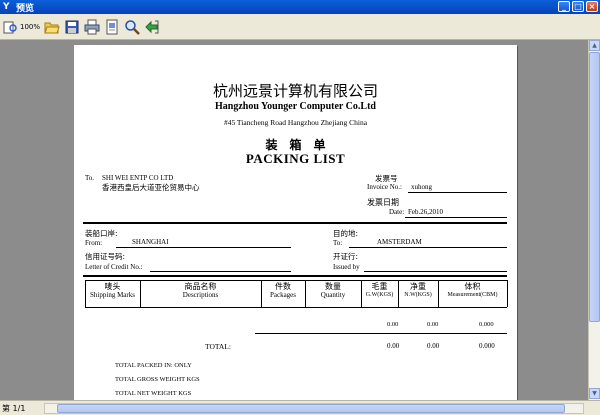 The height and width of the screenshot is (415, 600). I want to click on from-label: From:, so click(94, 243).